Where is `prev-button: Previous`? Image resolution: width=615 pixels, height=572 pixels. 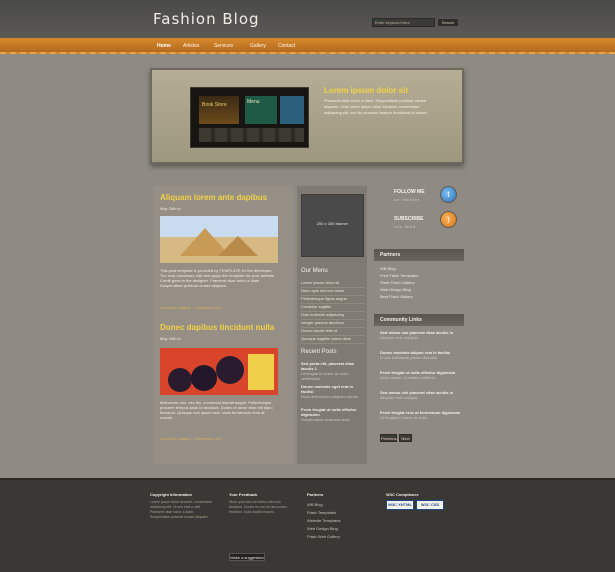
prev-button: Previous is located at coordinates (388, 438).